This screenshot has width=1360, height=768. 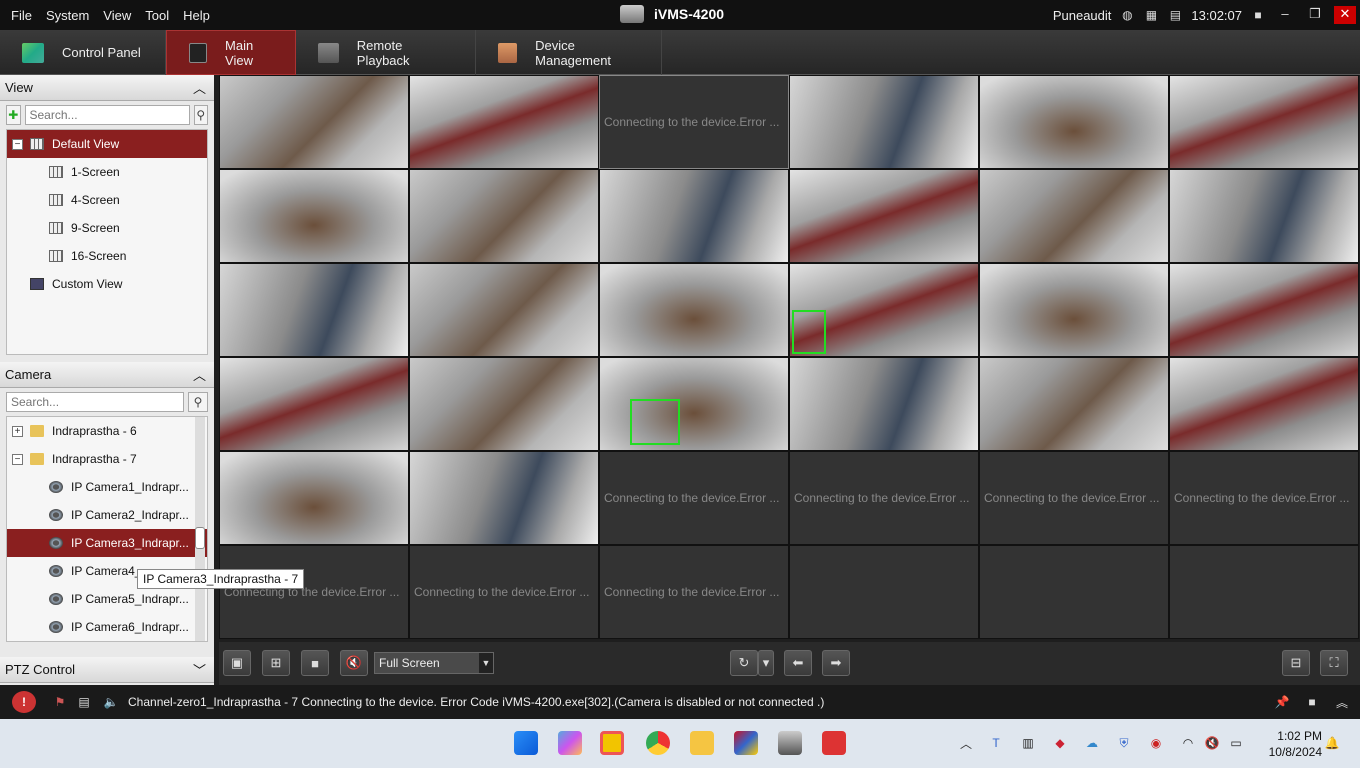 I want to click on notification-bell-icon: 🔔, so click(x=1332, y=743).